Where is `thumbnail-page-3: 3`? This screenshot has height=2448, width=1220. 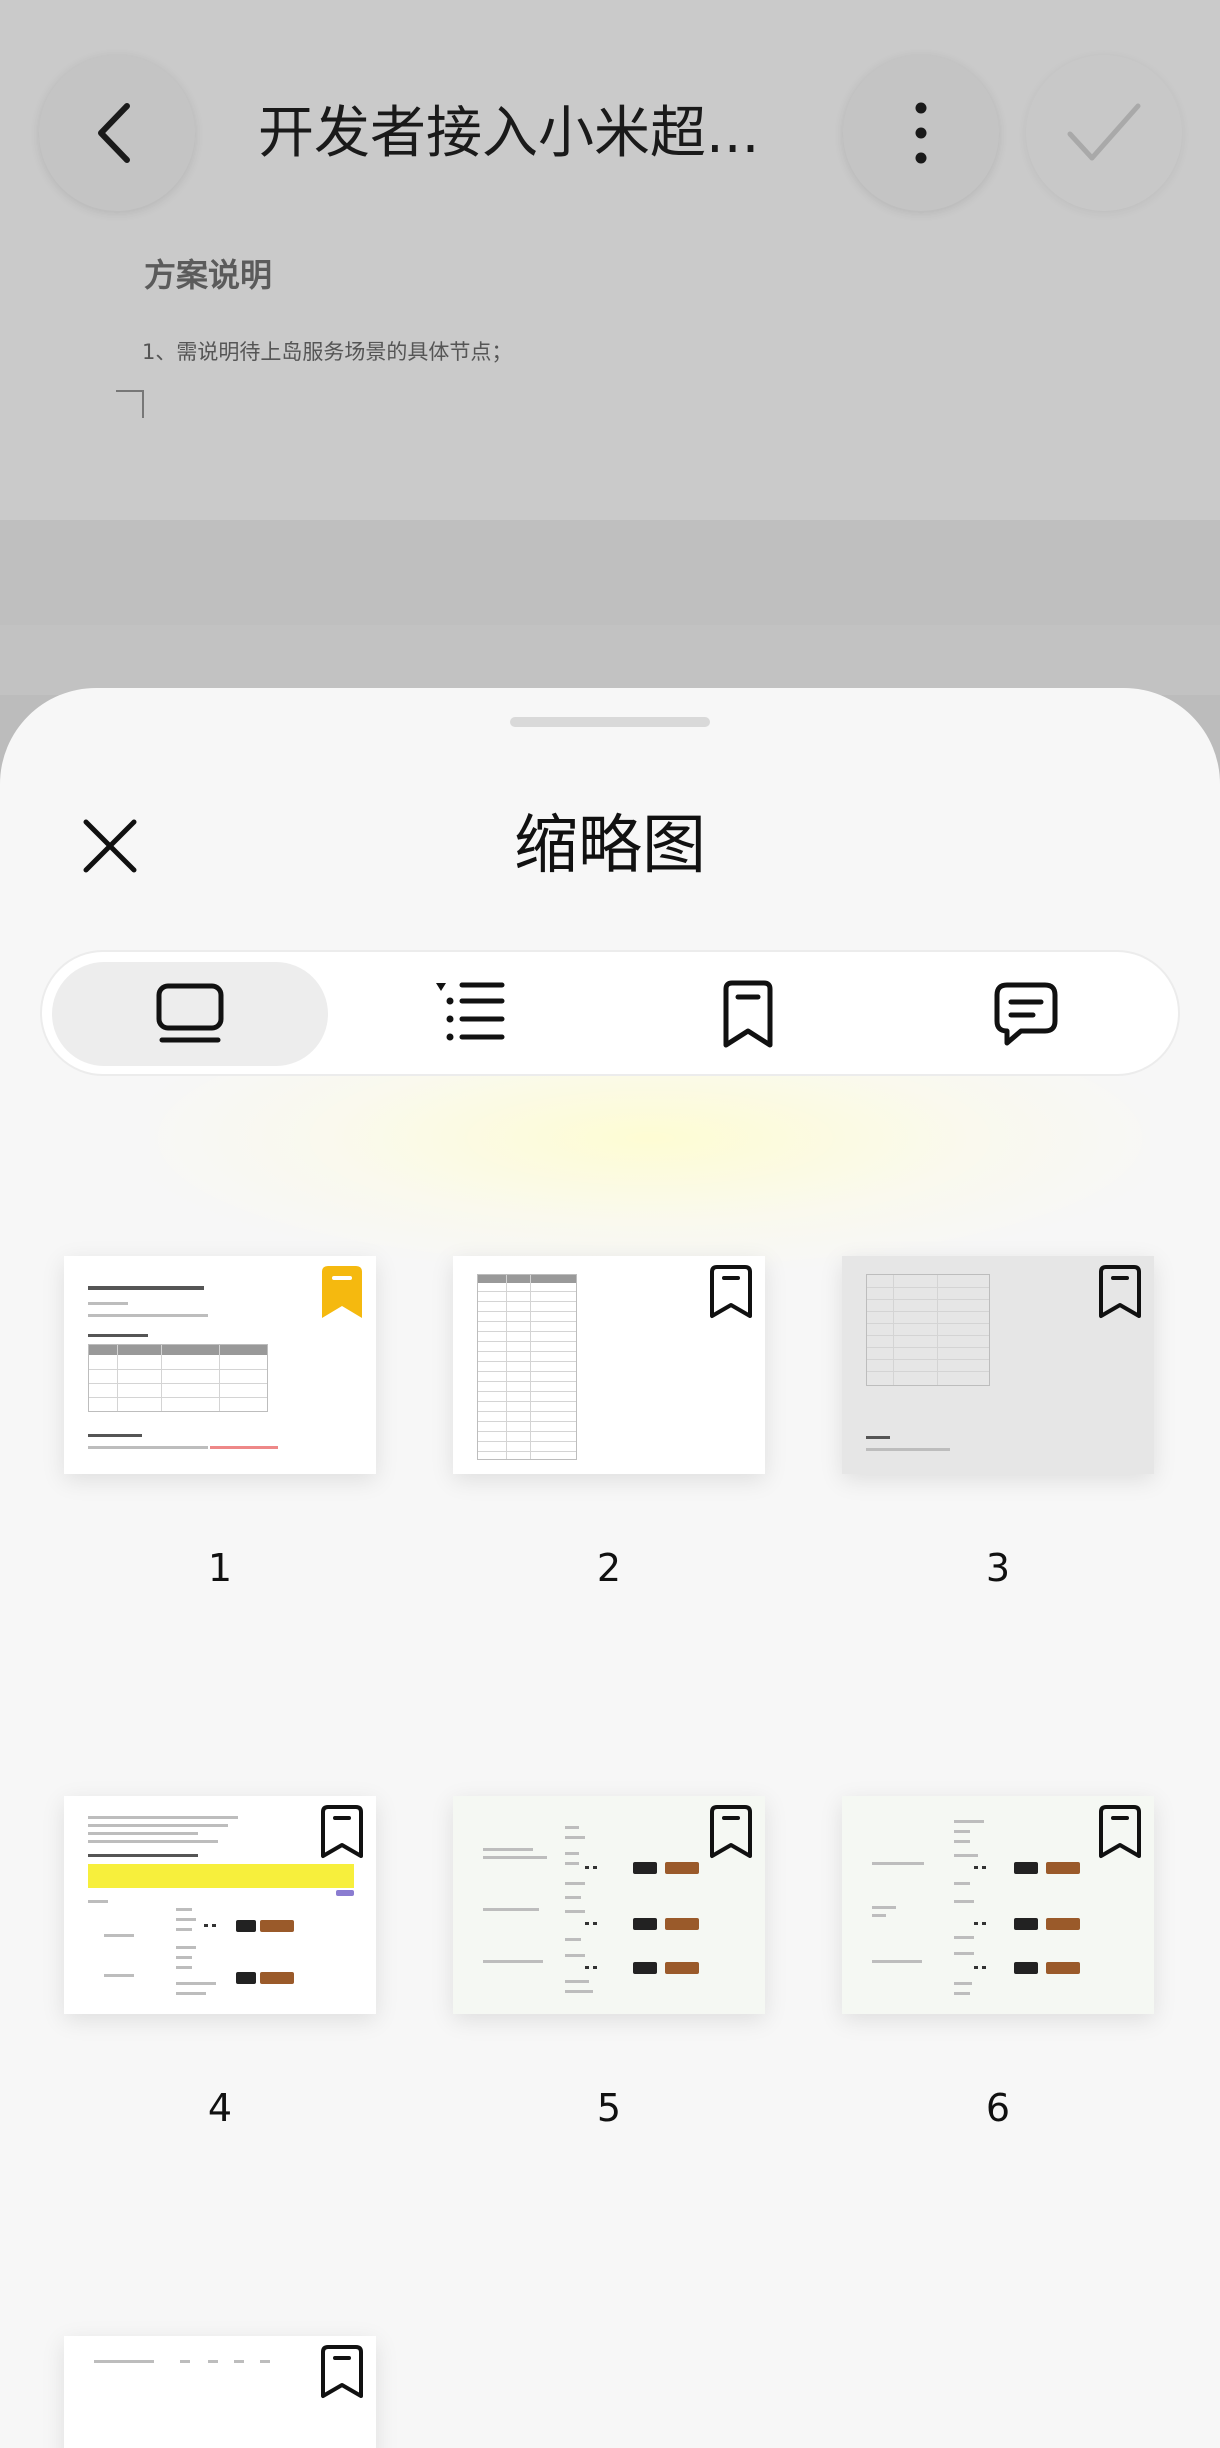 thumbnail-page-3: 3 is located at coordinates (998, 1423).